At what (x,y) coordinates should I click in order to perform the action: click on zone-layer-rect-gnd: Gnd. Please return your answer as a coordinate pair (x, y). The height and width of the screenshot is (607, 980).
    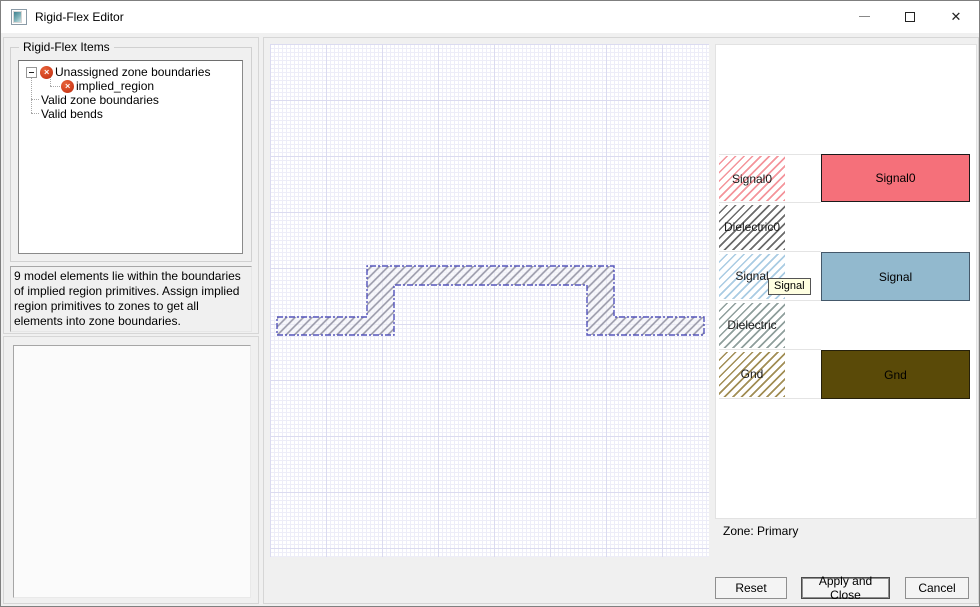
    Looking at the image, I should click on (895, 374).